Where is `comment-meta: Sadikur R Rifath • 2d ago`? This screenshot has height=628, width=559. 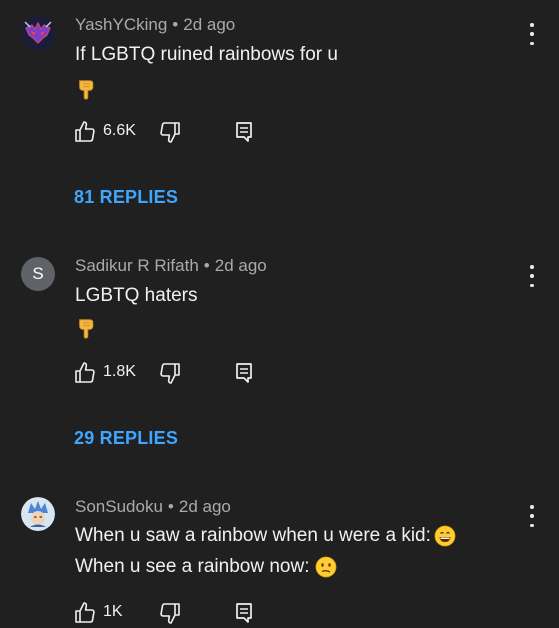
comment-meta: Sadikur R Rifath • 2d ago is located at coordinates (171, 266).